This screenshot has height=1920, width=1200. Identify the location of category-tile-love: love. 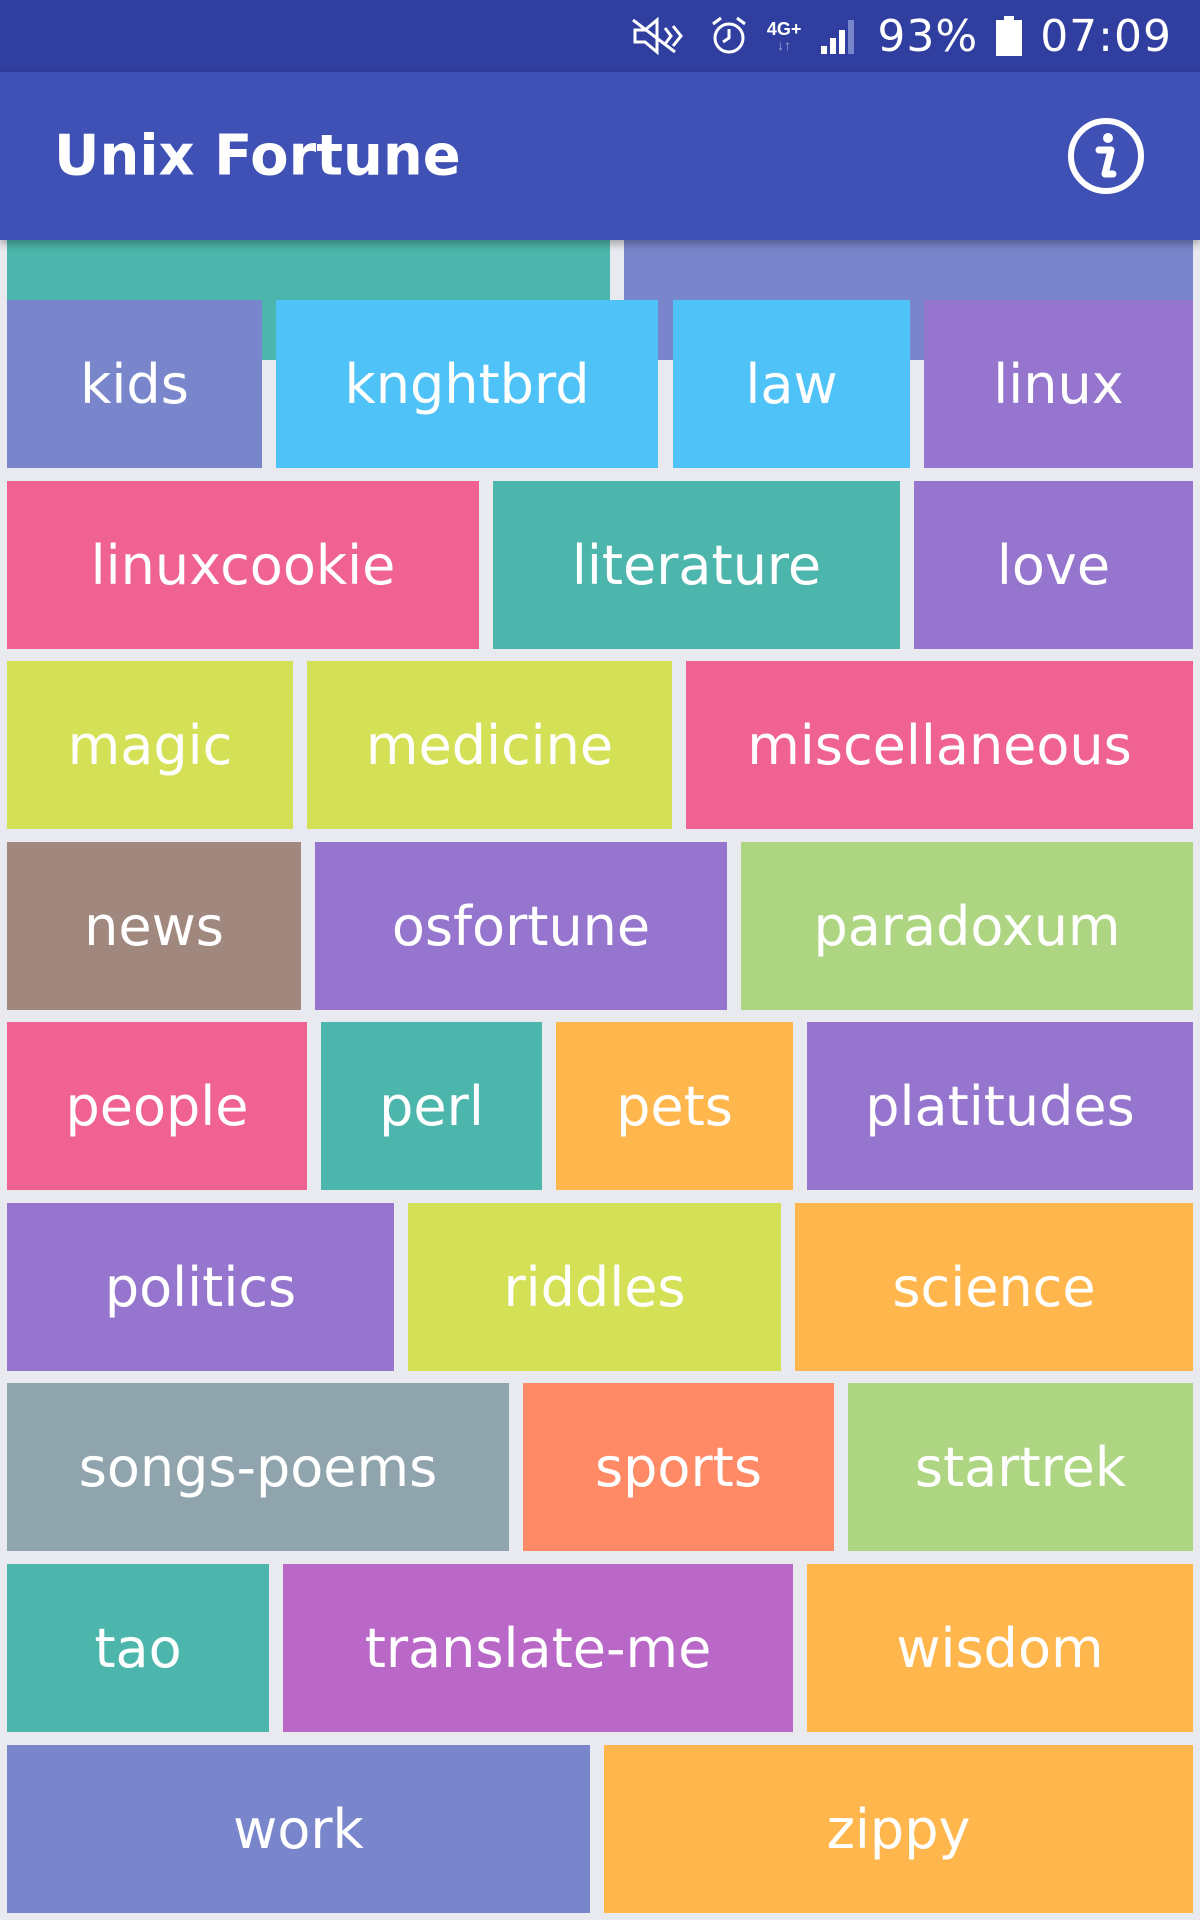
(1053, 565).